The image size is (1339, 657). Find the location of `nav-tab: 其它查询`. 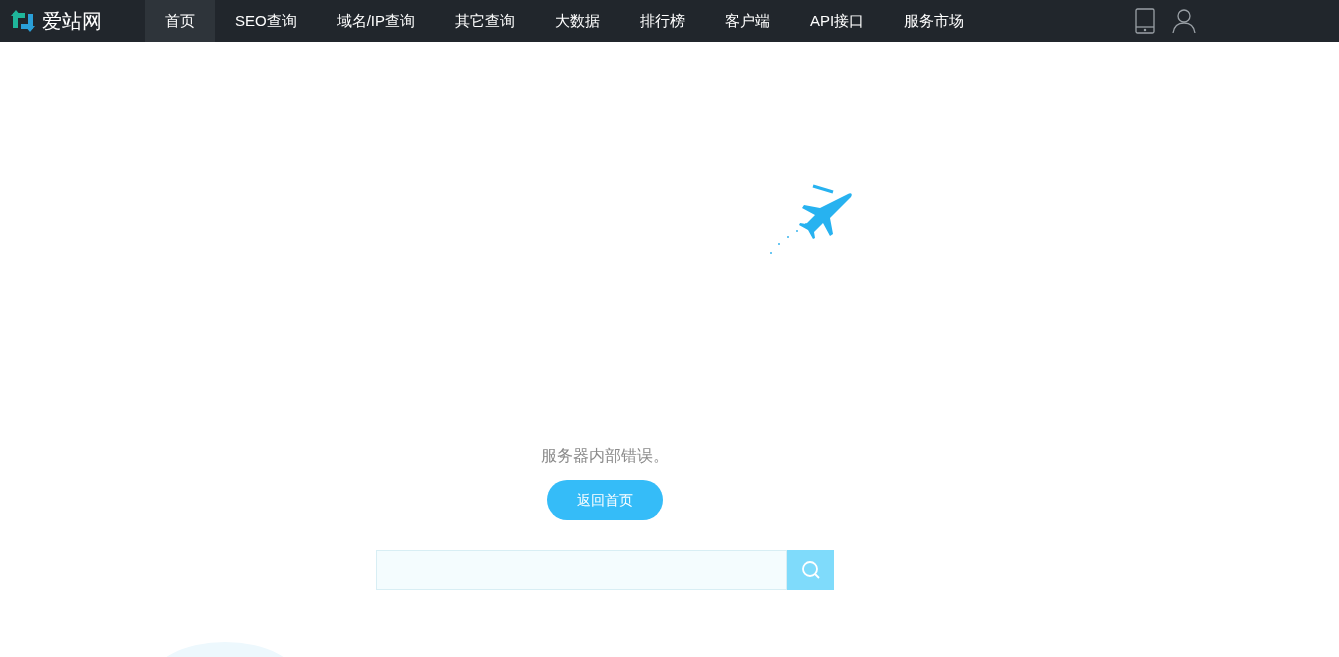

nav-tab: 其它查询 is located at coordinates (485, 21).